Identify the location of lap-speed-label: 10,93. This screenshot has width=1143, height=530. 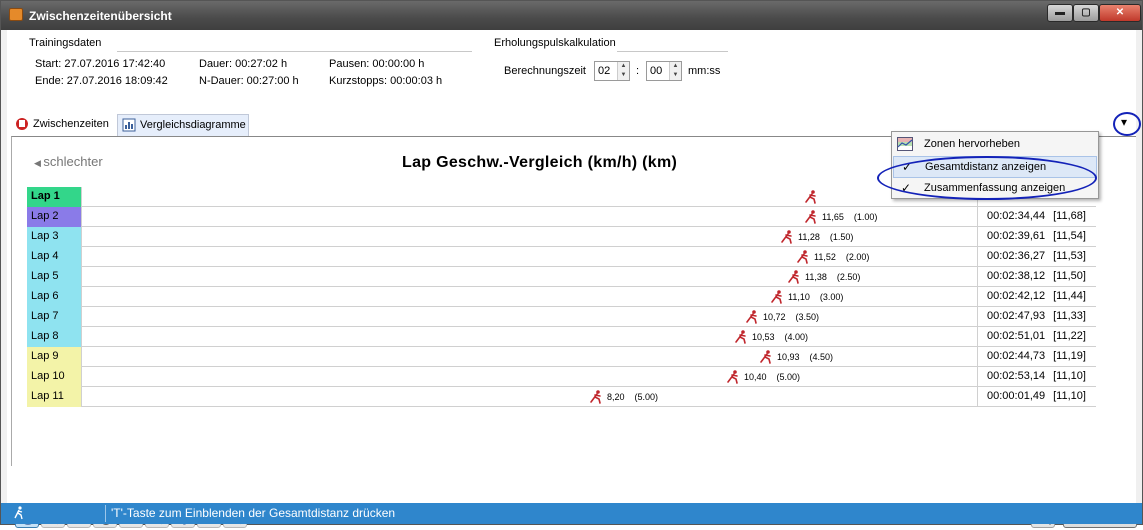
(788, 357).